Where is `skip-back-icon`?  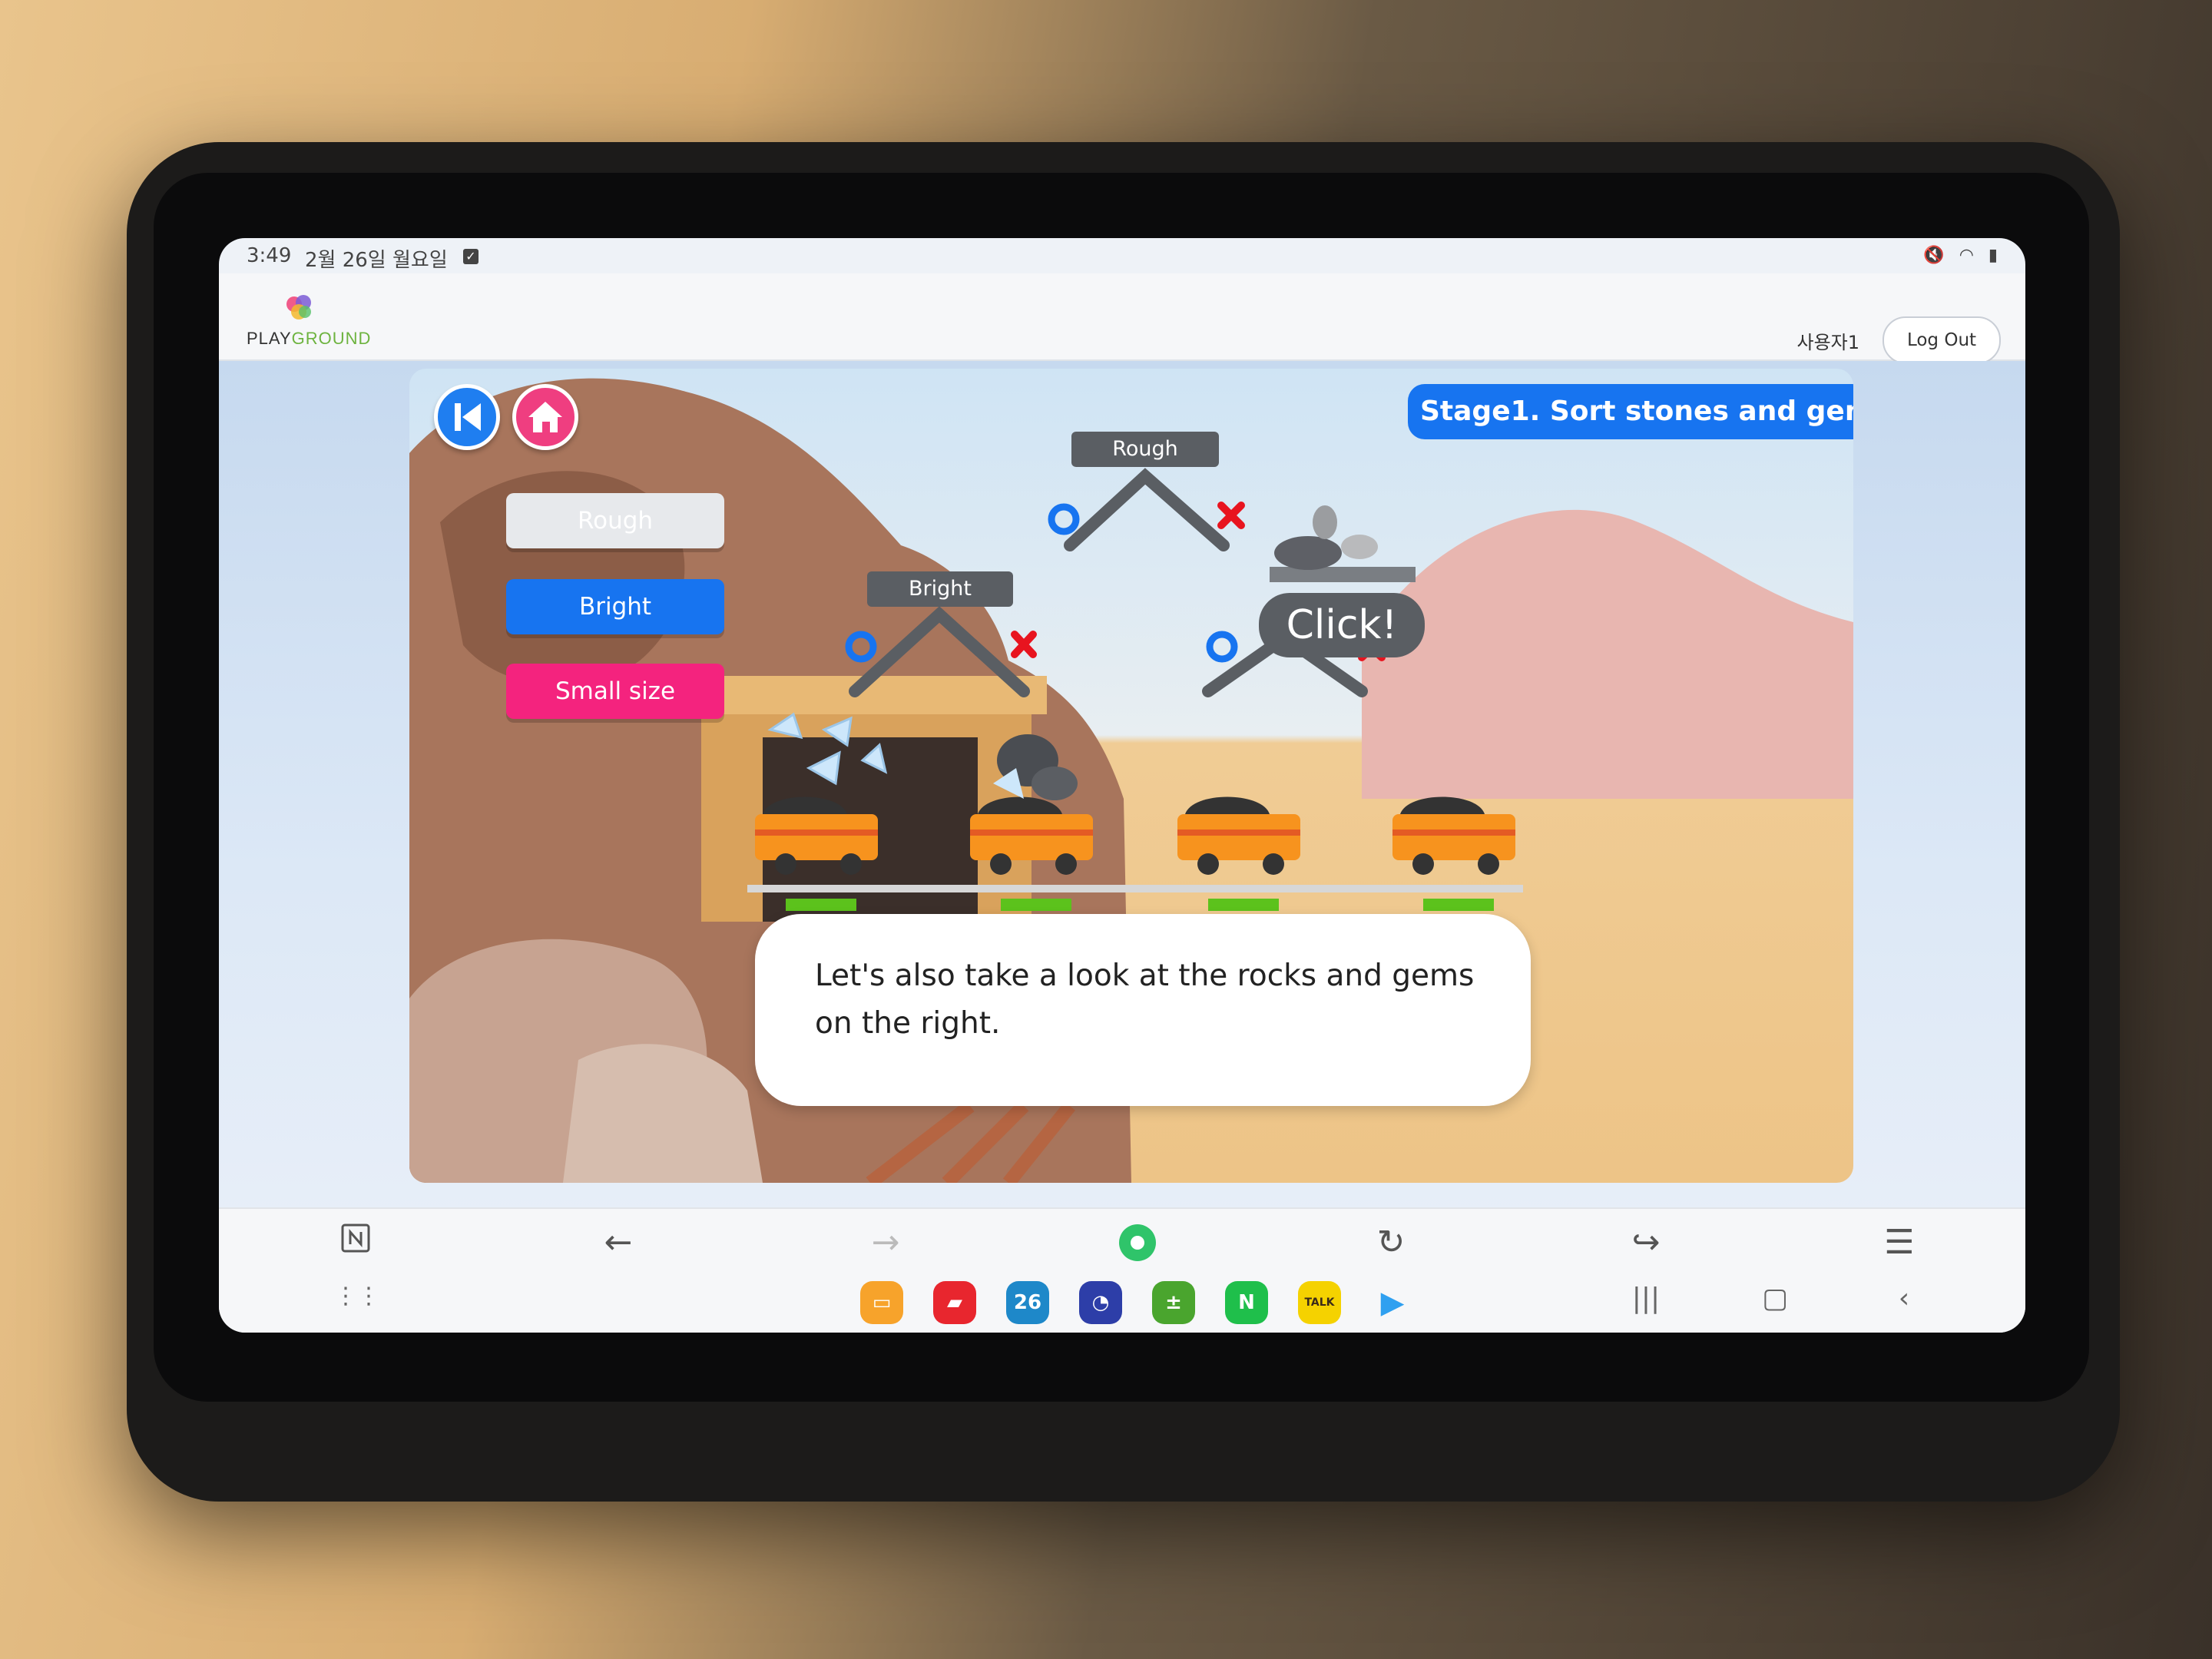
skip-back-icon is located at coordinates (468, 417).